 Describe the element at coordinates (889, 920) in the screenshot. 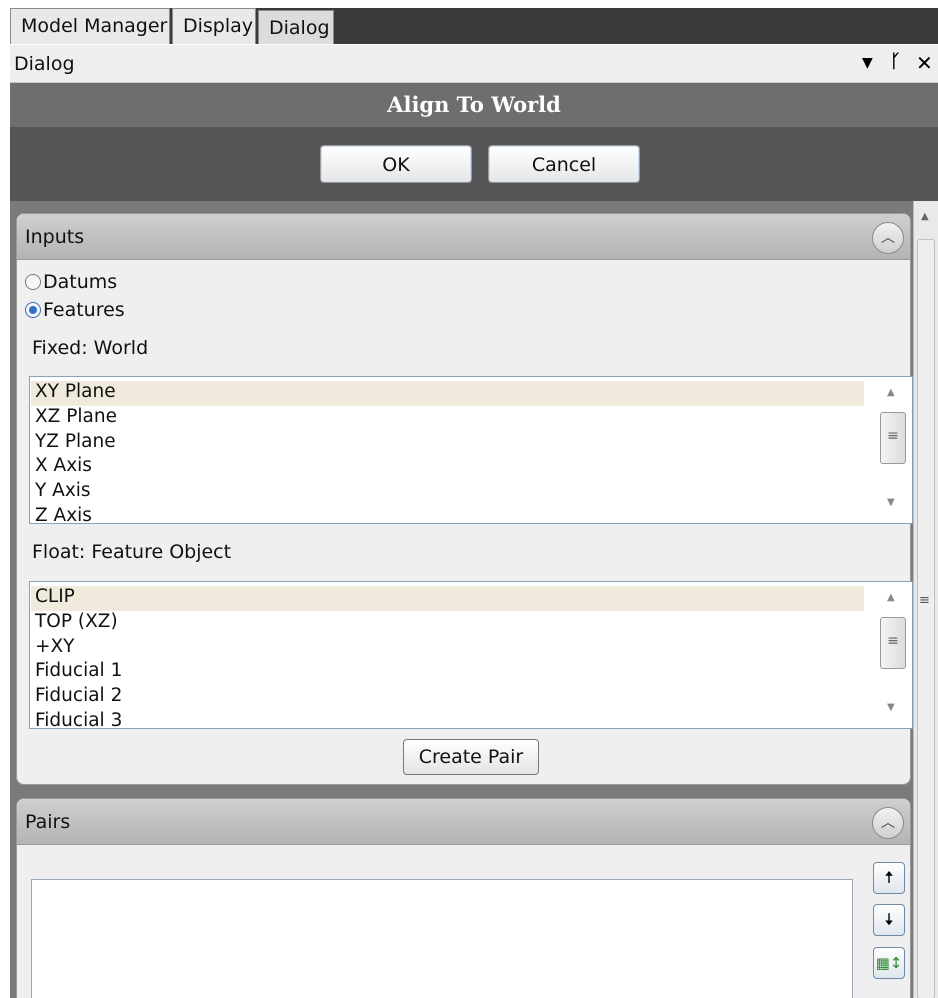

I see `move-down-icon: 🠇` at that location.